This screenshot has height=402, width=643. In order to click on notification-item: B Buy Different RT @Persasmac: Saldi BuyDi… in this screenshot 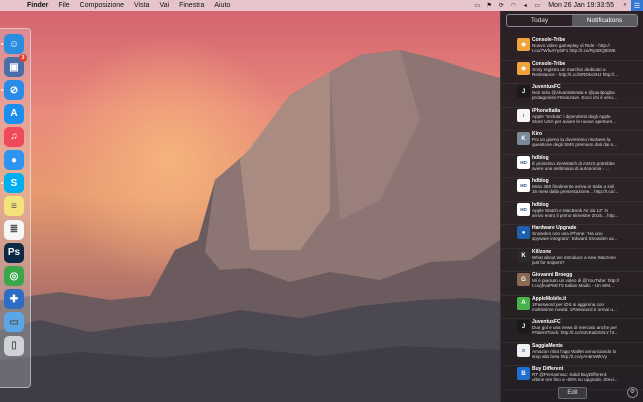, I will do `click(572, 378)`.